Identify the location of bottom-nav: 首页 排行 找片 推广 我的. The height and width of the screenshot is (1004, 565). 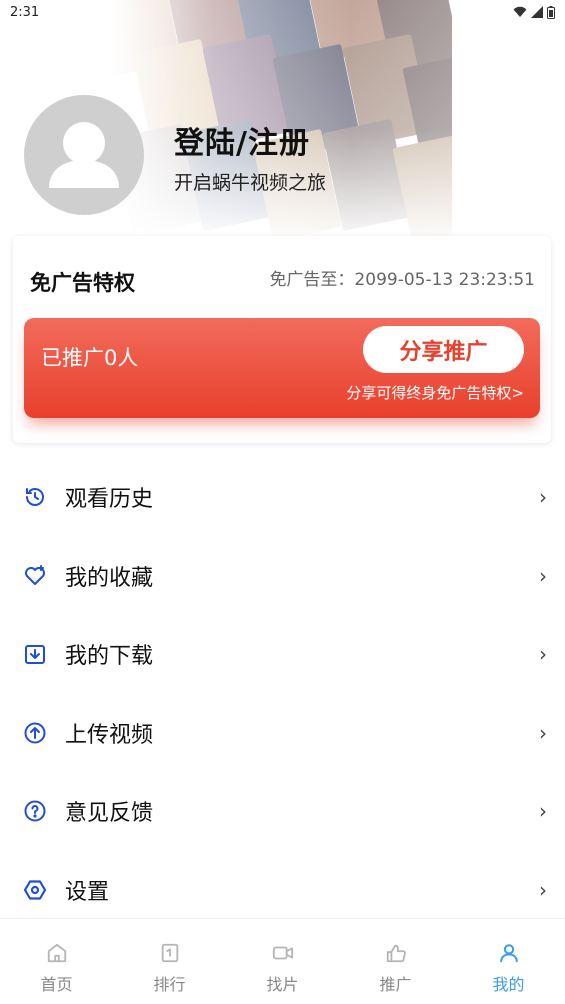
(282, 961).